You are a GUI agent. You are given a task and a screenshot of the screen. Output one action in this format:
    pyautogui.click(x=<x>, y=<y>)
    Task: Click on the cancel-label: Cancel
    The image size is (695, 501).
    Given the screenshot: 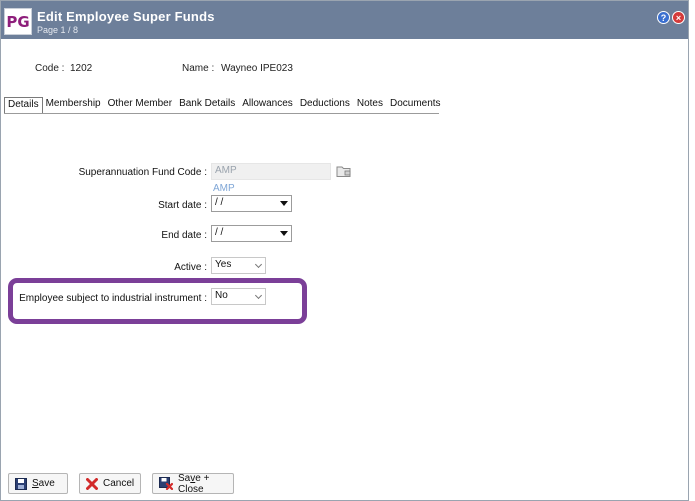 What is the action you would take?
    pyautogui.click(x=119, y=483)
    